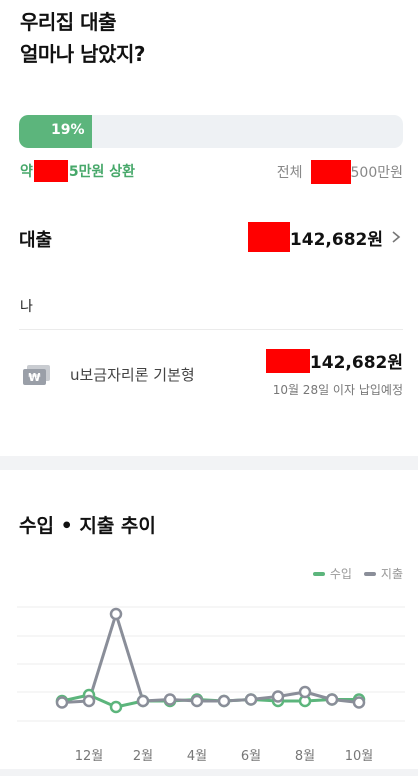 The height and width of the screenshot is (776, 418). Describe the element at coordinates (211, 131) in the screenshot. I see `repayment-progress-bar: 19%` at that location.